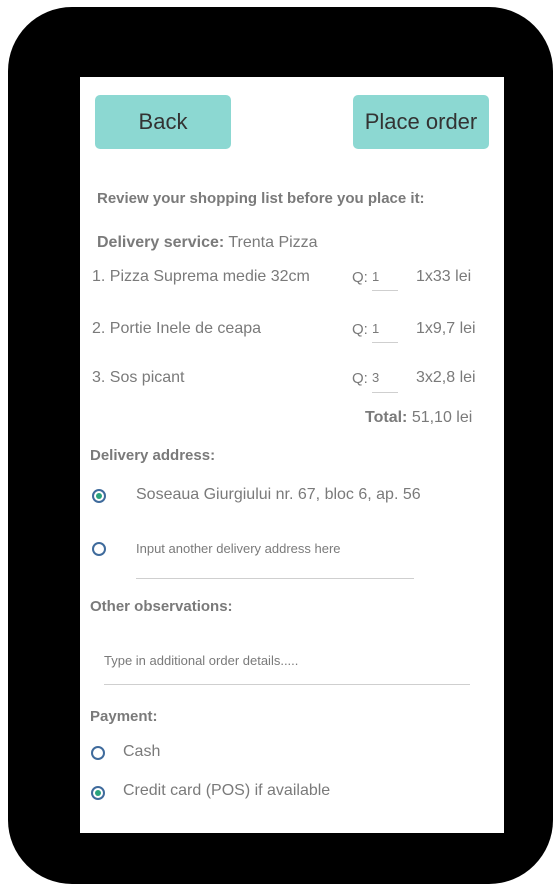 The image size is (555, 886). I want to click on other-address-radio, so click(99, 549).